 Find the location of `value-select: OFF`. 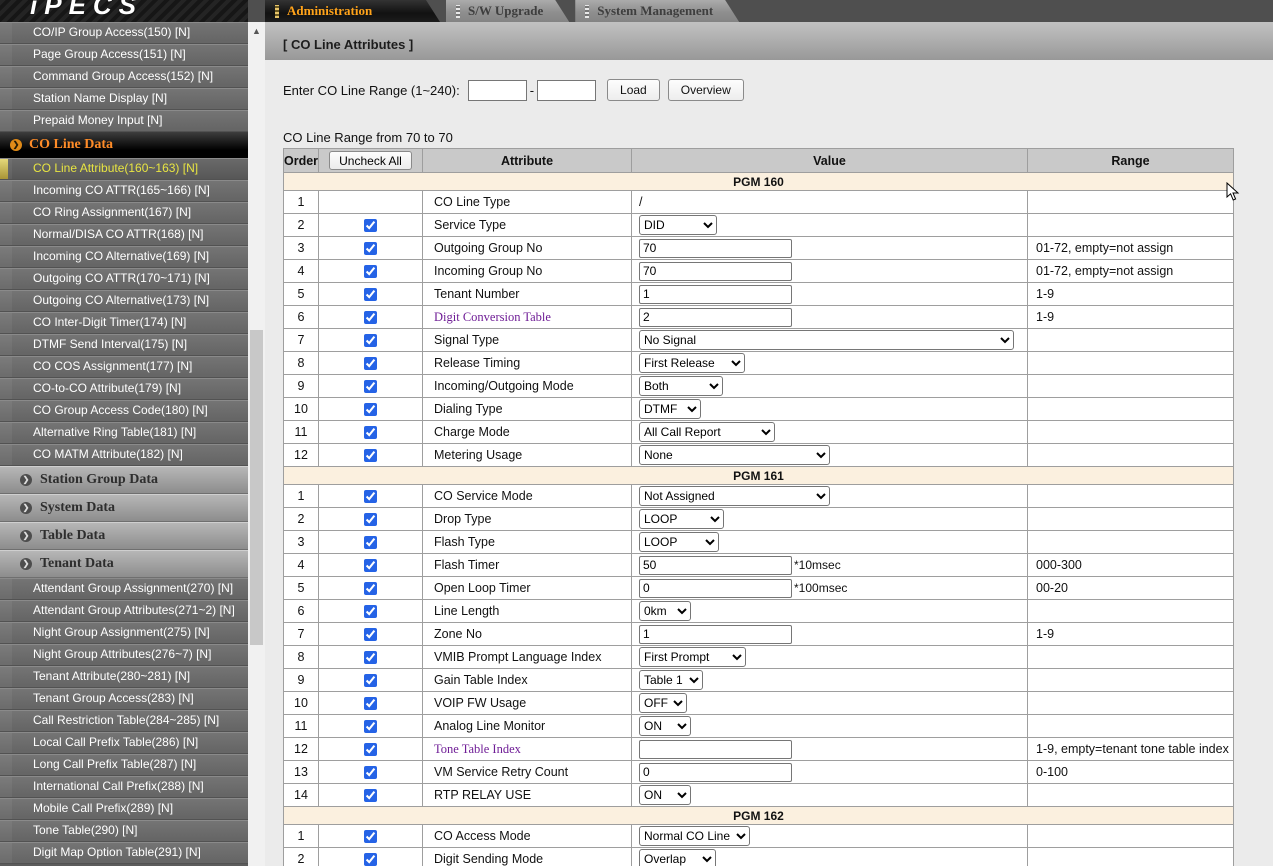

value-select: OFF is located at coordinates (663, 703).